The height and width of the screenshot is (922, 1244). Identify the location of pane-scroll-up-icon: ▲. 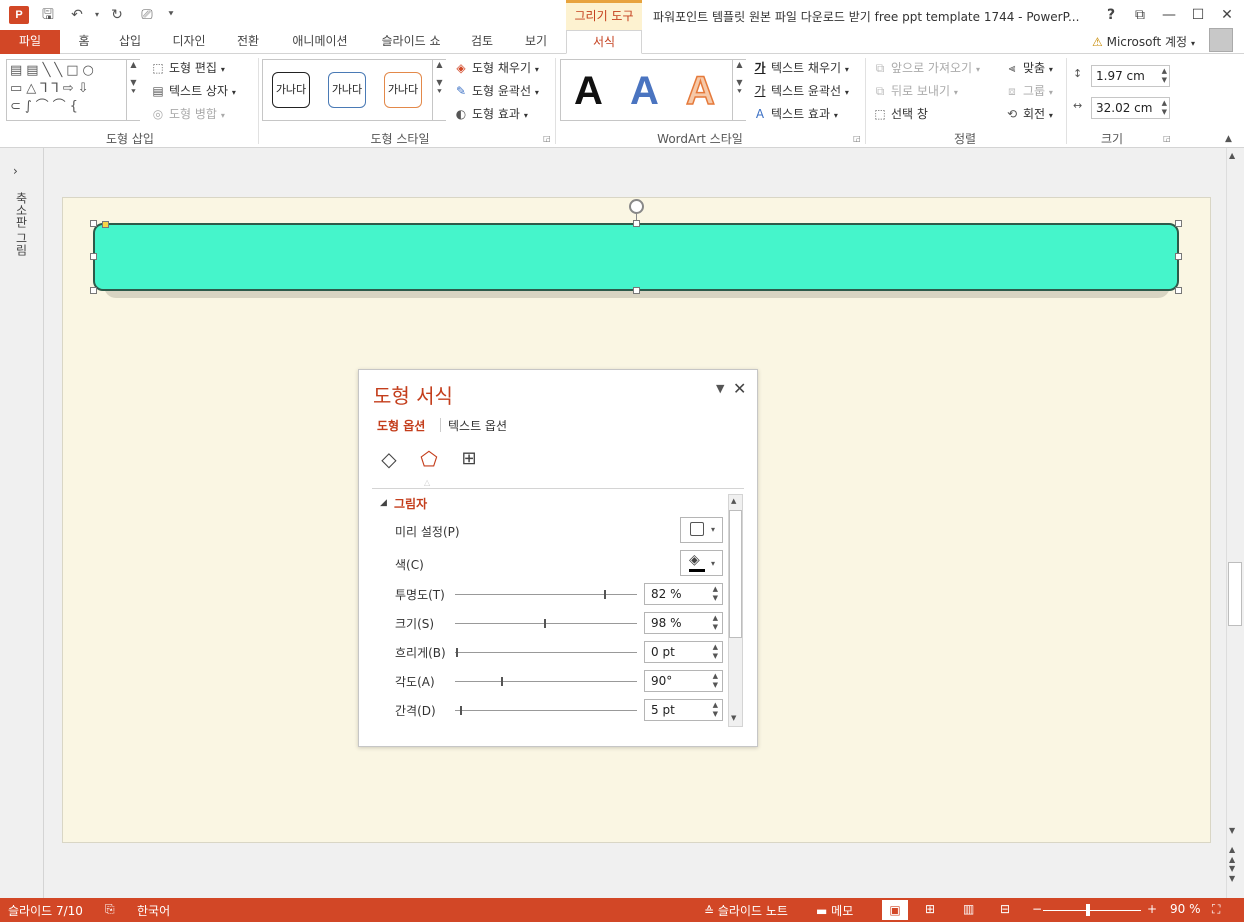
(733, 501).